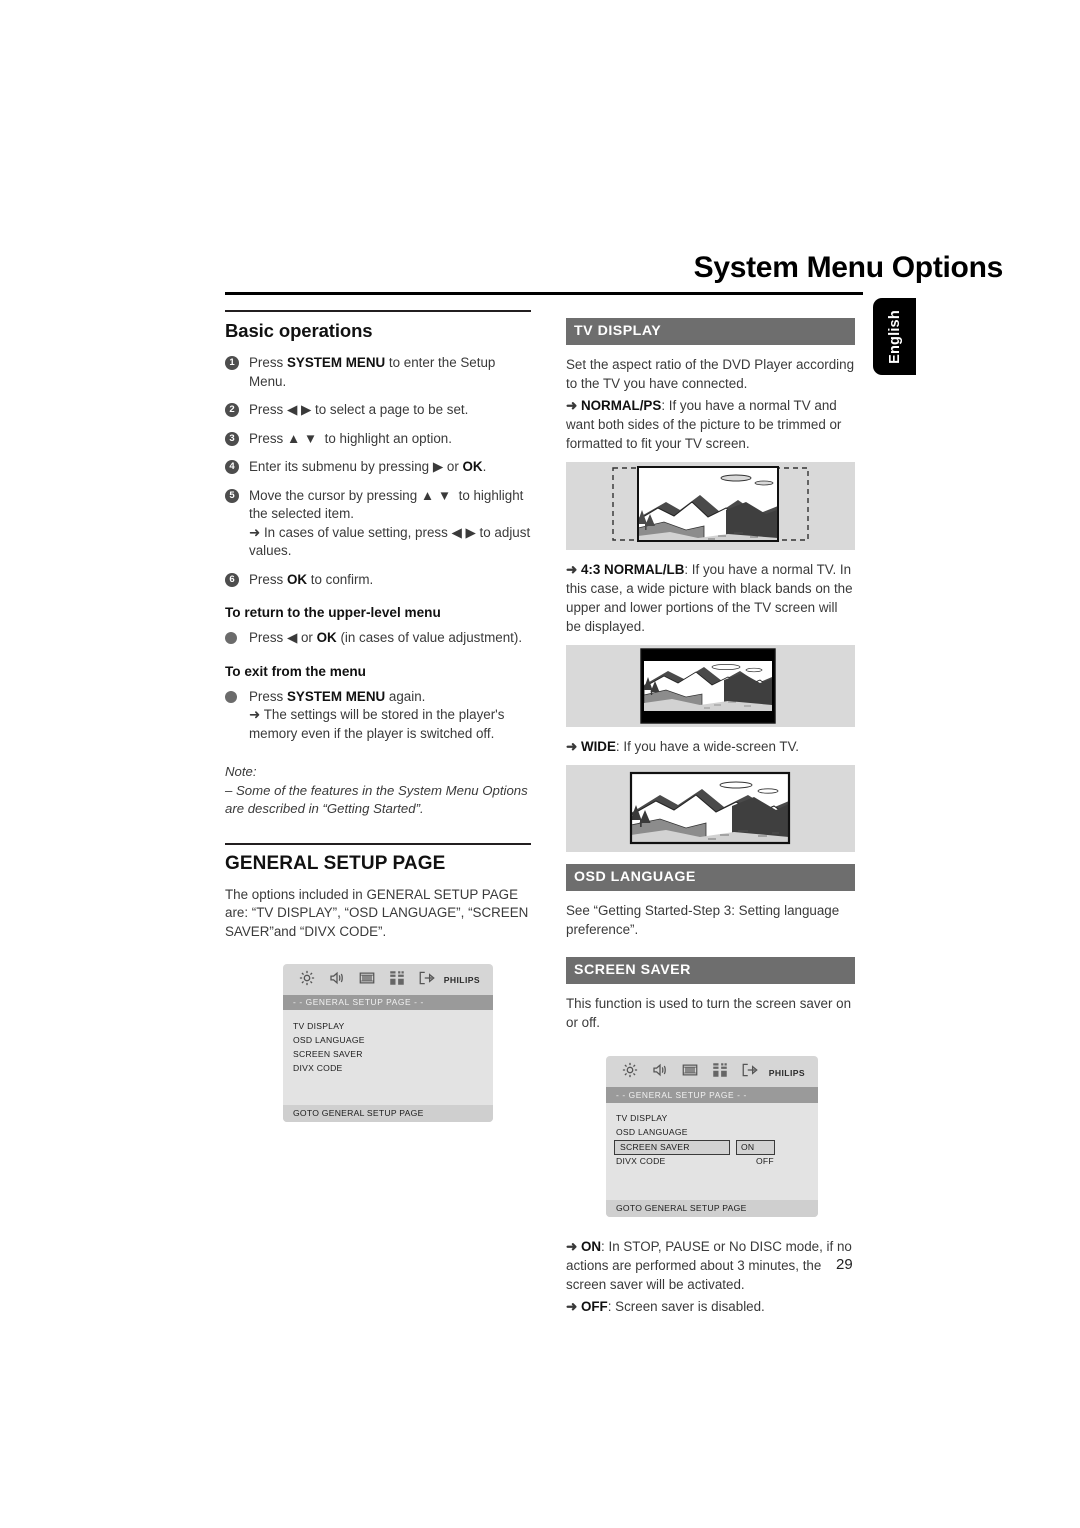 The width and height of the screenshot is (1080, 1528). What do you see at coordinates (241, 771) in the screenshot?
I see `note-label: Note:` at bounding box center [241, 771].